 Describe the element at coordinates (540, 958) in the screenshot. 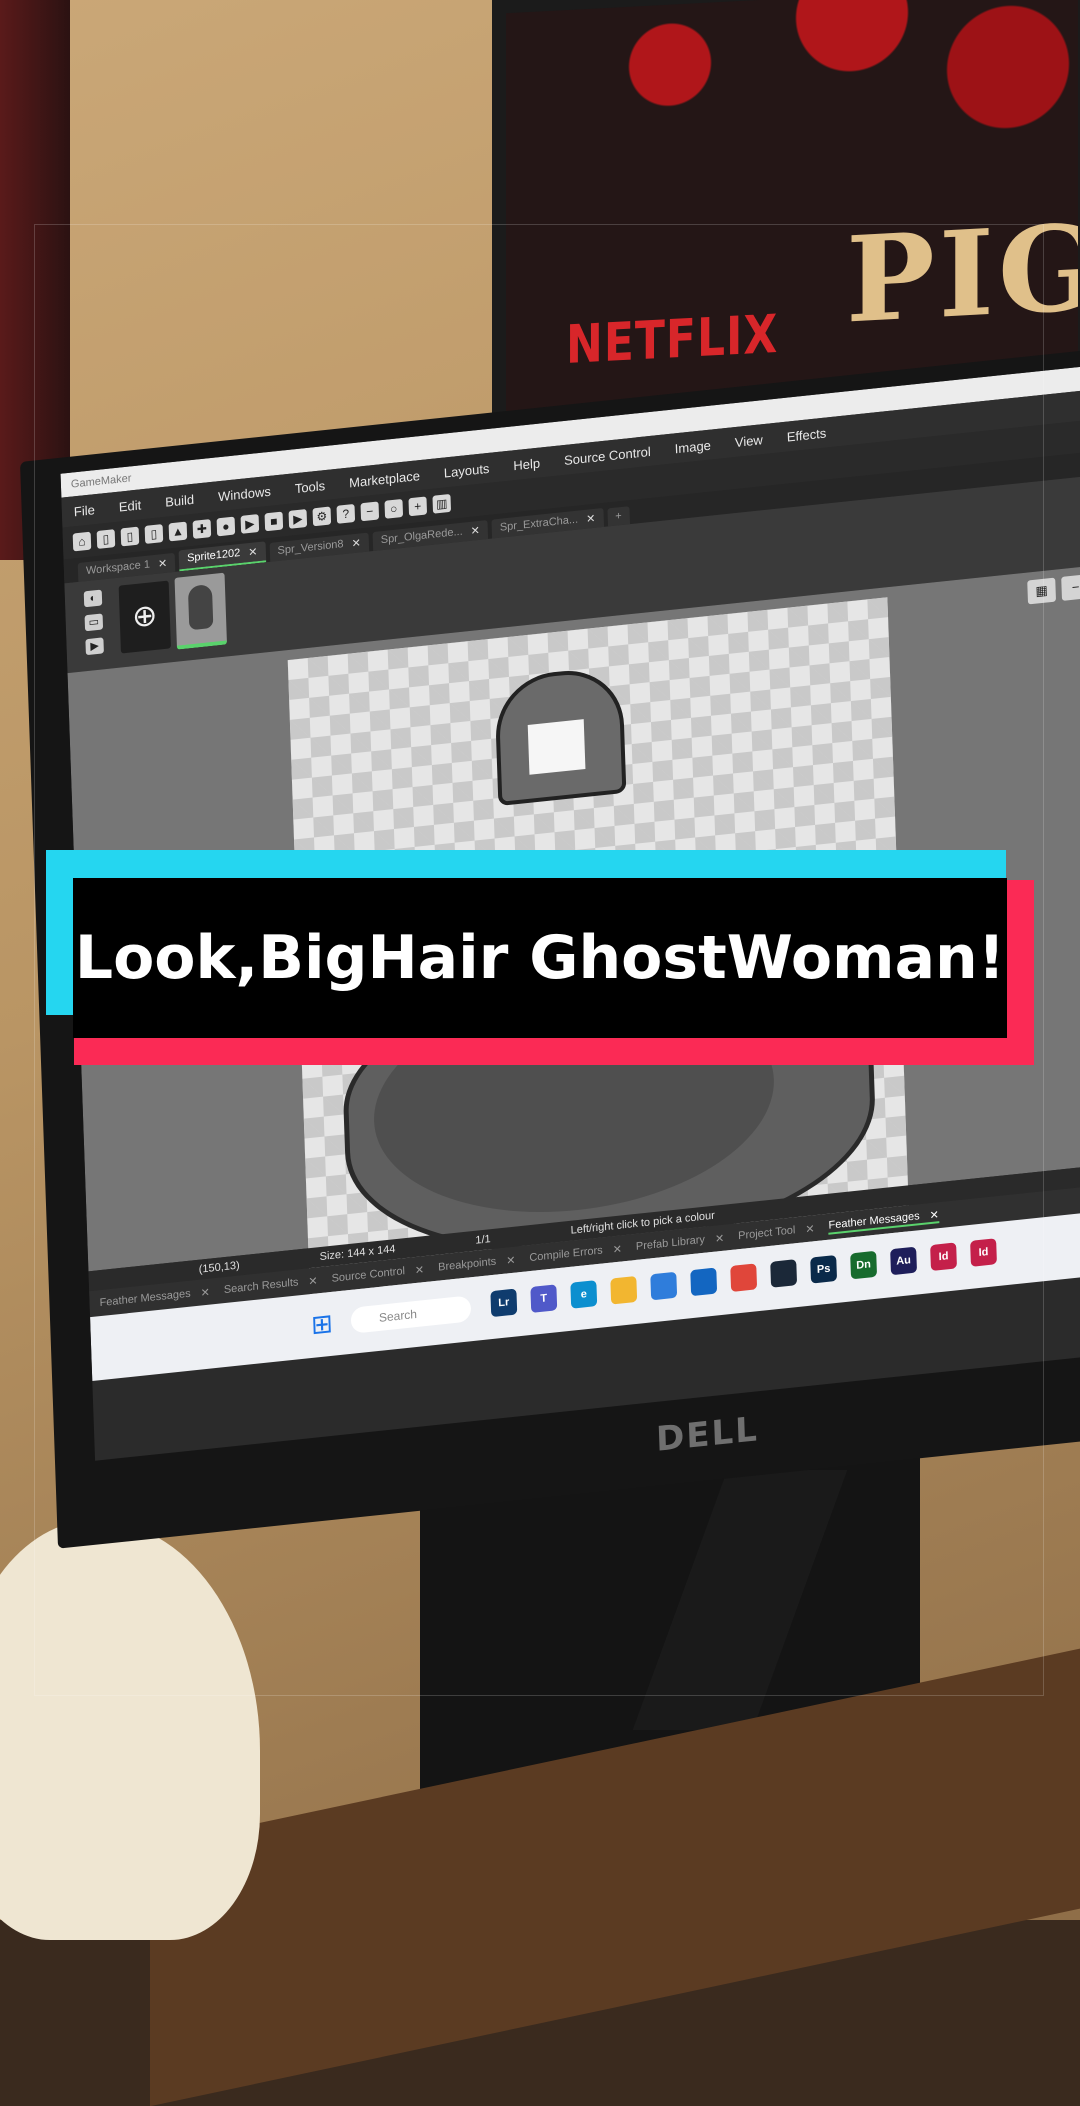

I see `caption-text: Look,BigHair GhostWoman!` at that location.